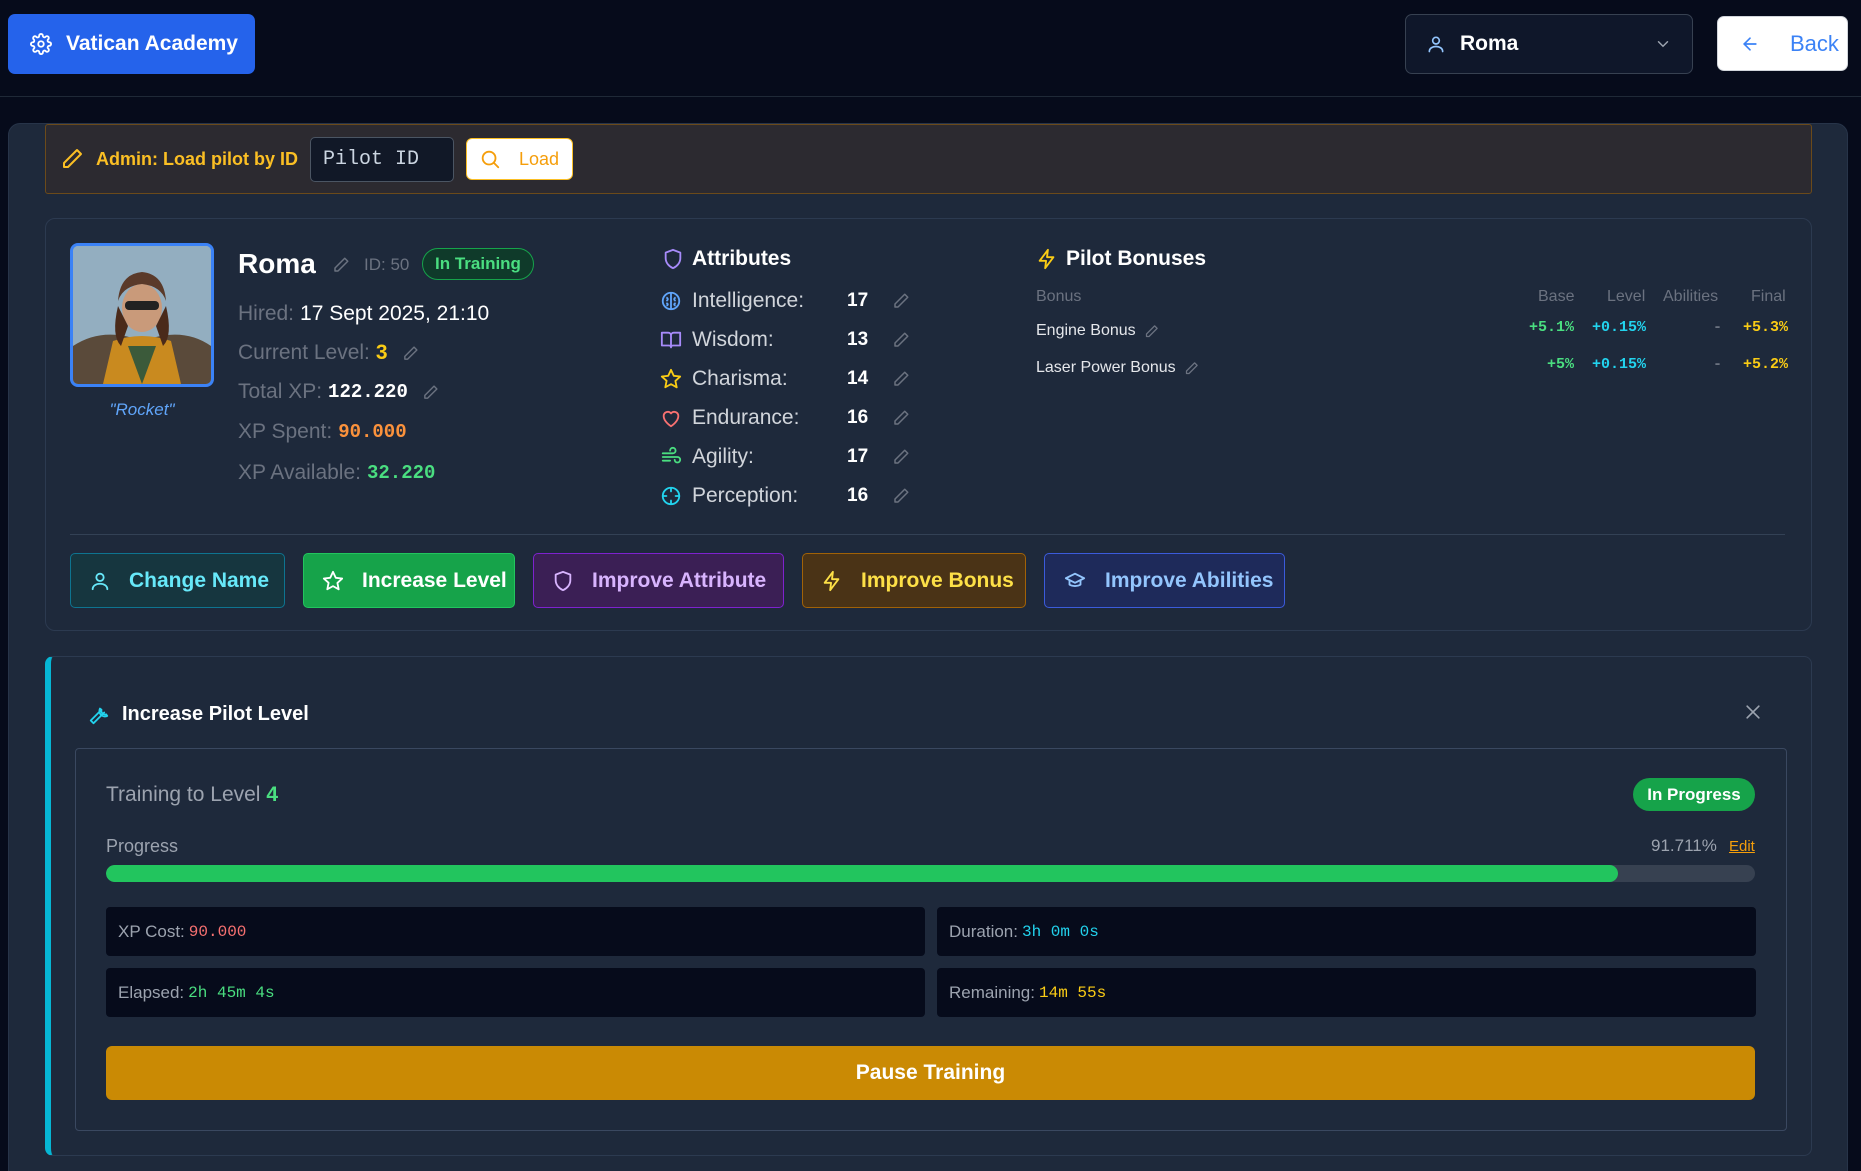 Image resolution: width=1861 pixels, height=1171 pixels. I want to click on star-icon, so click(671, 379).